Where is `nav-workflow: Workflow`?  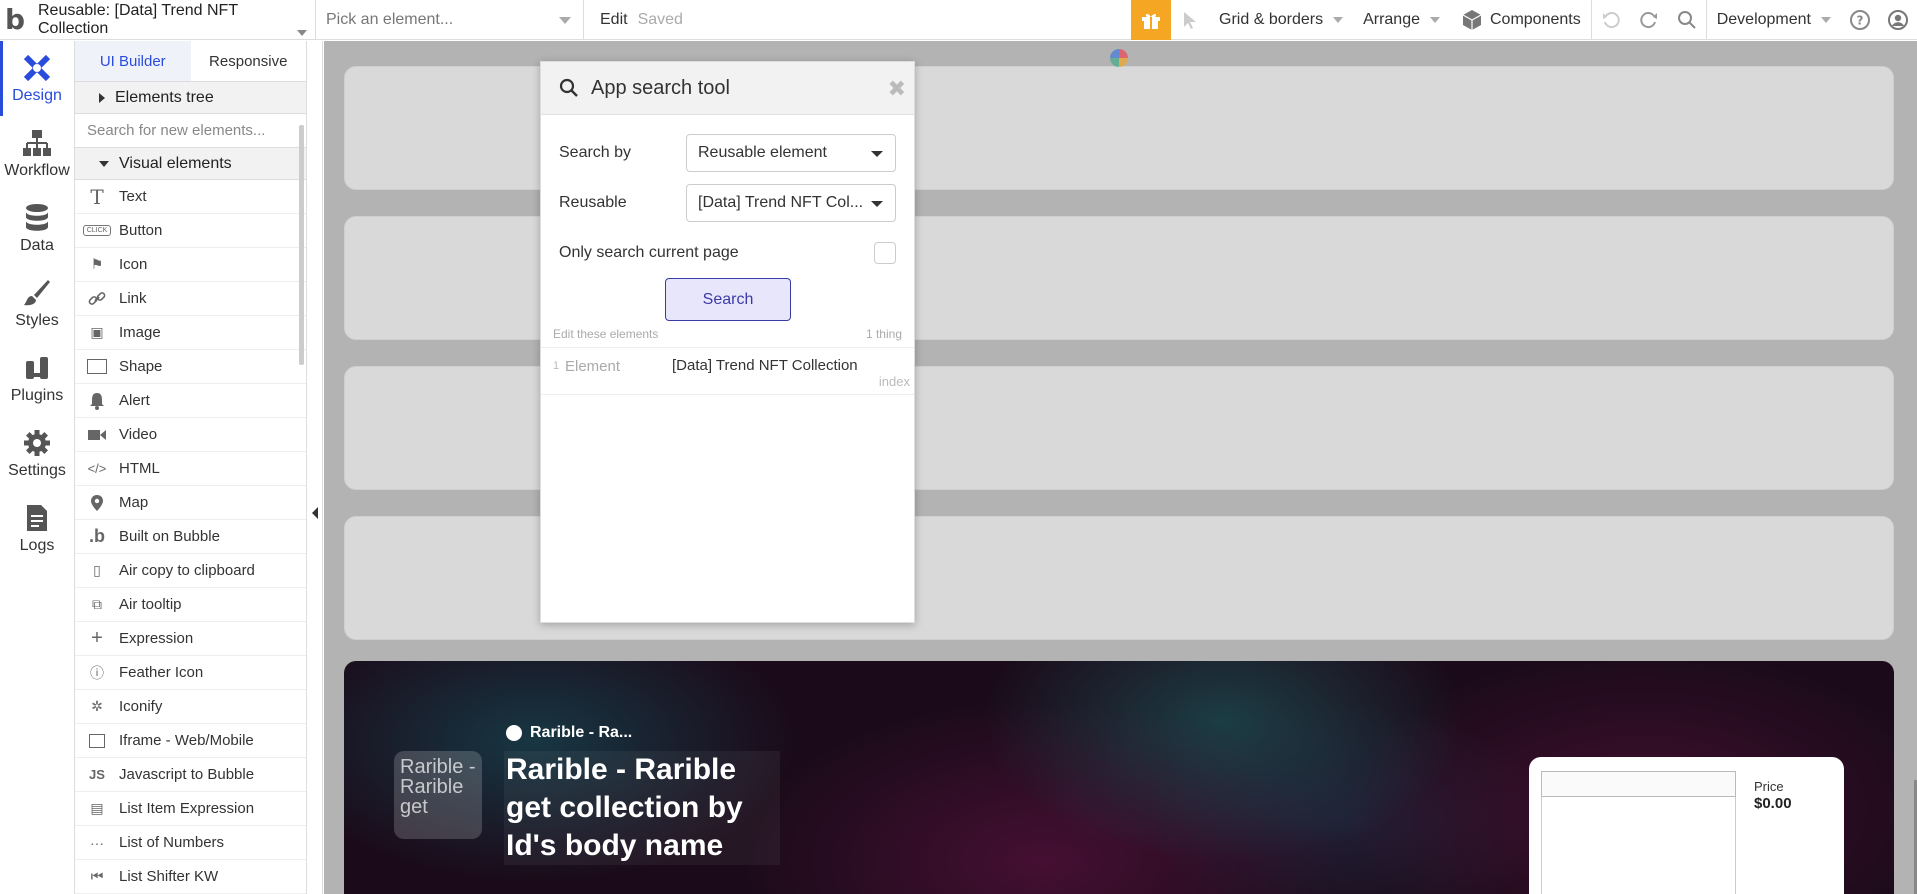 nav-workflow: Workflow is located at coordinates (37, 153).